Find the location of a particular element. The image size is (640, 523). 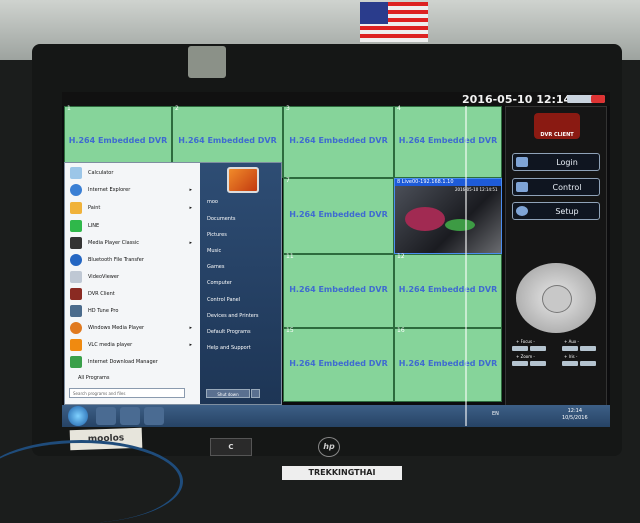

window-controls is located at coordinates (586, 99).